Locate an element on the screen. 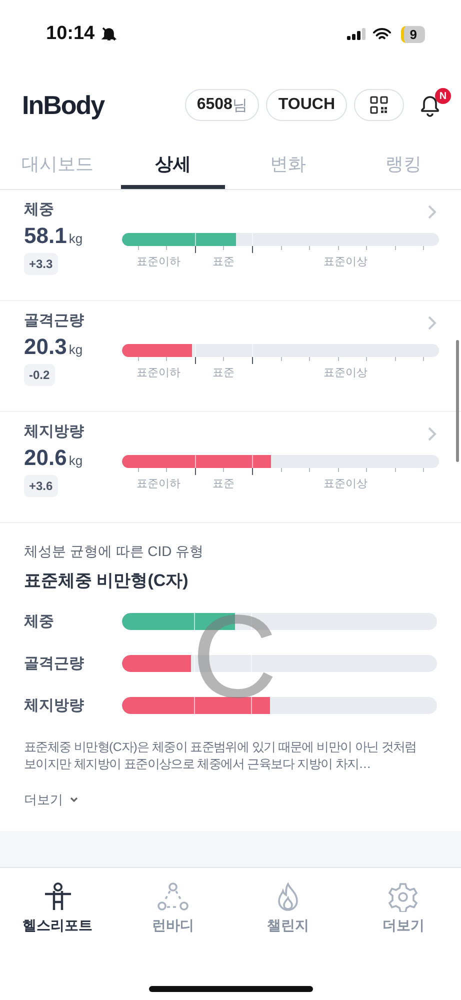 The width and height of the screenshot is (461, 1000). metric-value: 20.6 kg is located at coordinates (53, 458).